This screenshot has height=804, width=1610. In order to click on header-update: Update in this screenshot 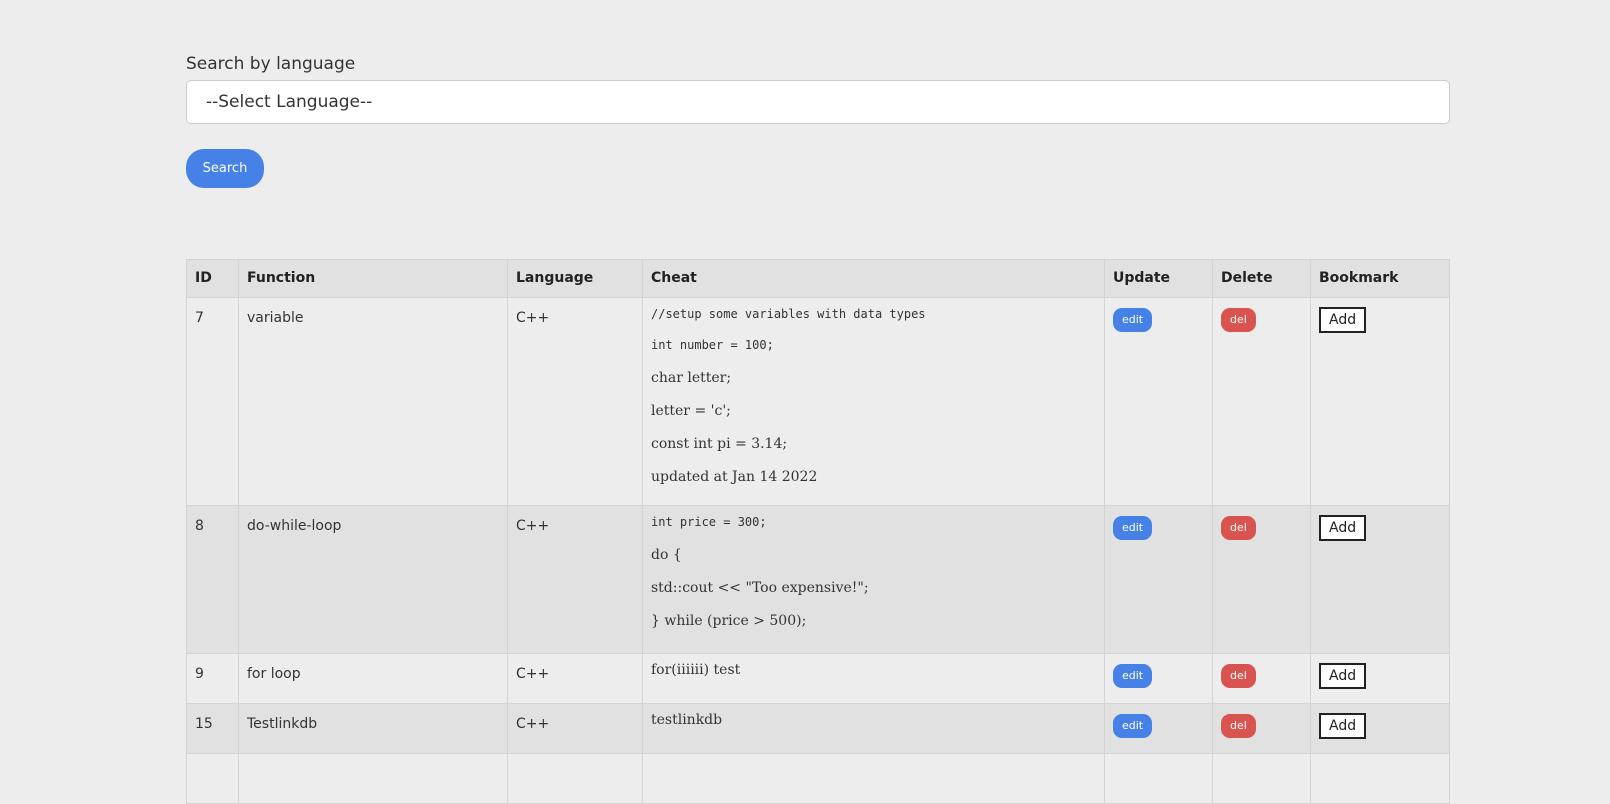, I will do `click(1158, 278)`.